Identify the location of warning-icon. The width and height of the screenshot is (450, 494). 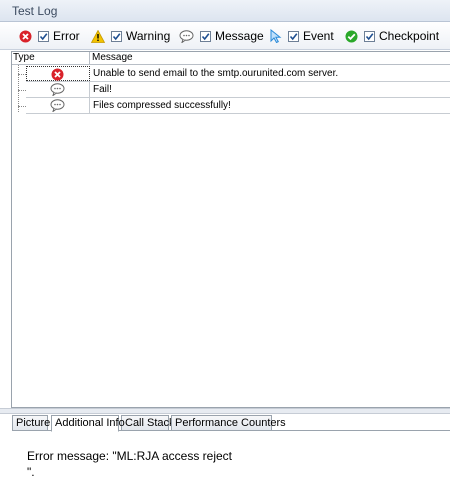
(98, 36).